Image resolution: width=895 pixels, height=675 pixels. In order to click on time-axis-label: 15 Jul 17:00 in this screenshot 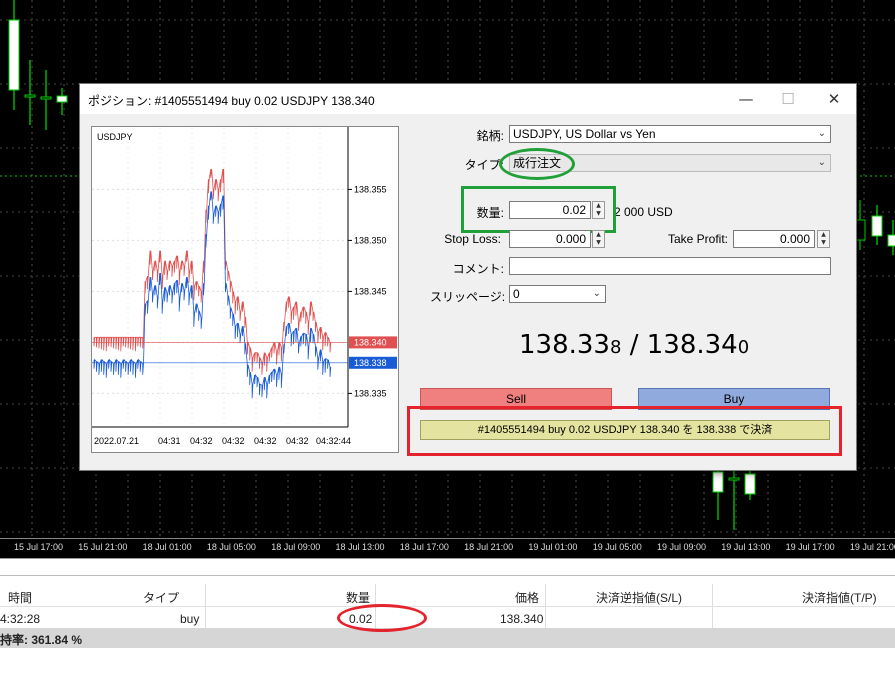, I will do `click(39, 547)`.